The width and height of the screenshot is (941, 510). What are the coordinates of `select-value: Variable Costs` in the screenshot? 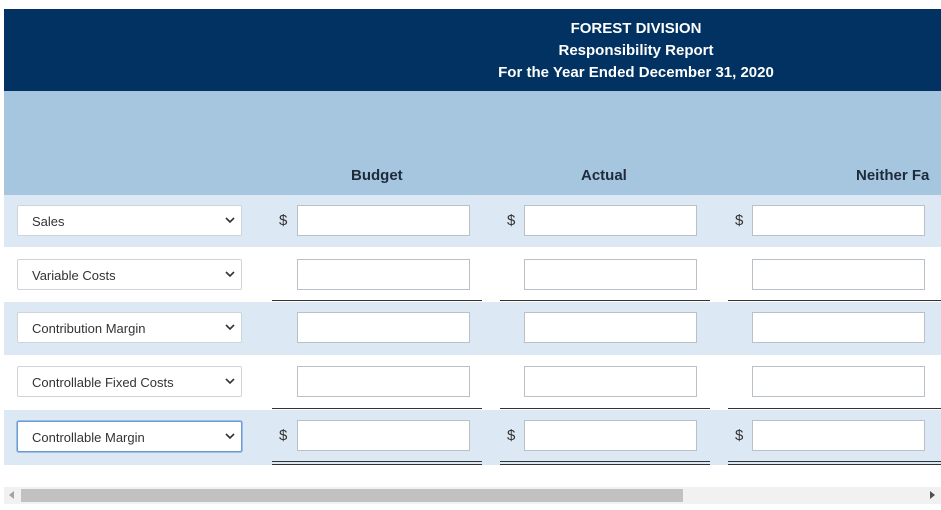 It's located at (74, 275).